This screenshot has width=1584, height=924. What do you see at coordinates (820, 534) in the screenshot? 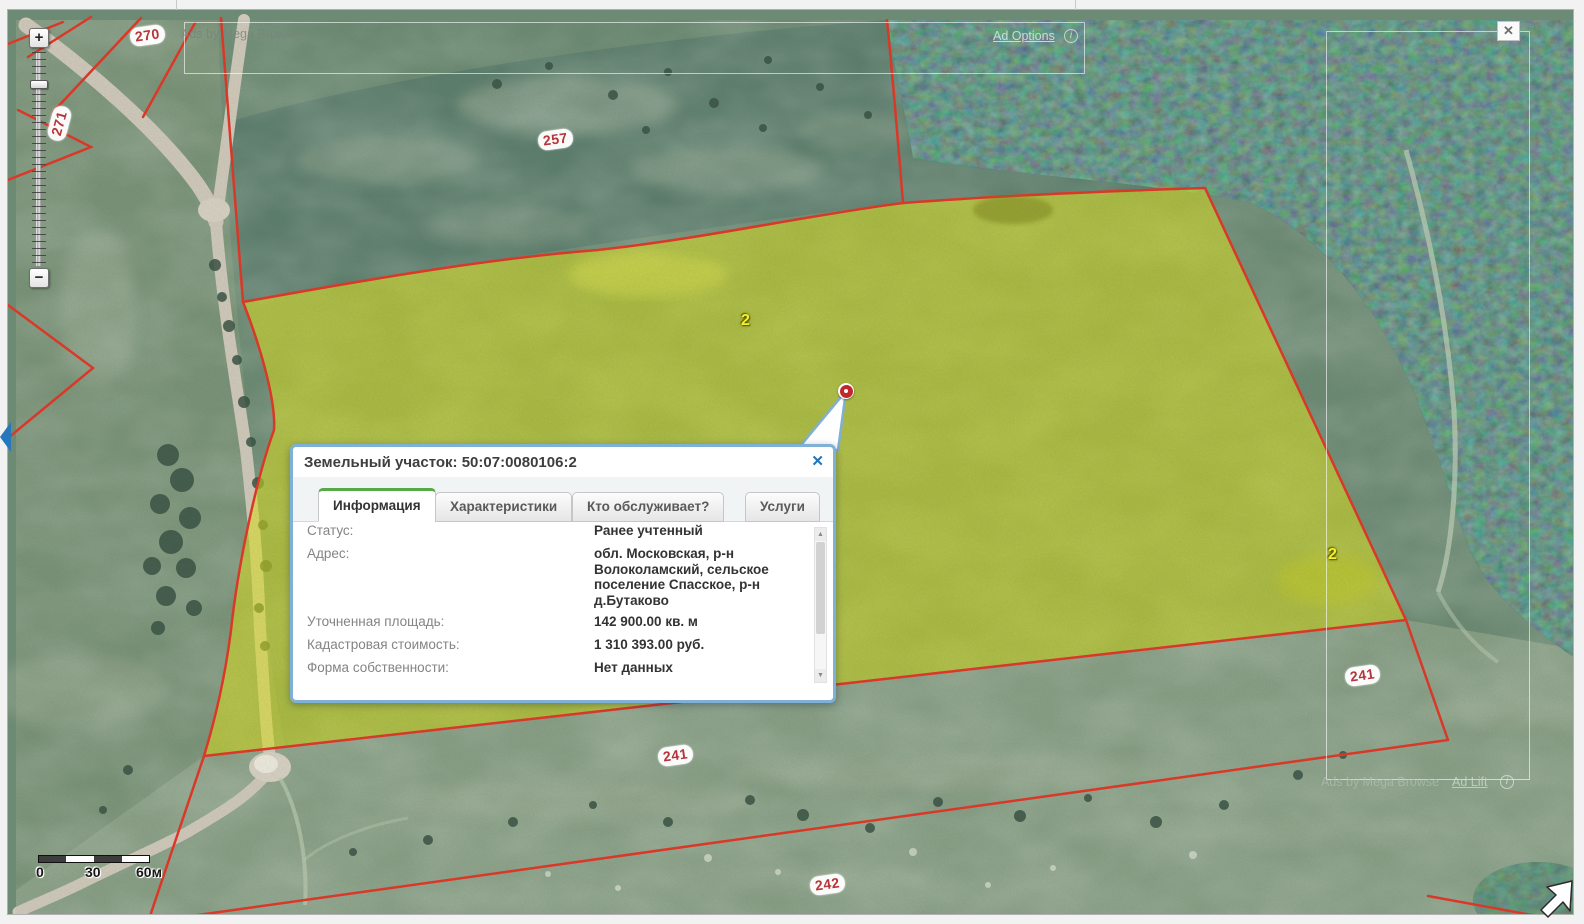
I see `scroll-up-icon: ▲` at bounding box center [820, 534].